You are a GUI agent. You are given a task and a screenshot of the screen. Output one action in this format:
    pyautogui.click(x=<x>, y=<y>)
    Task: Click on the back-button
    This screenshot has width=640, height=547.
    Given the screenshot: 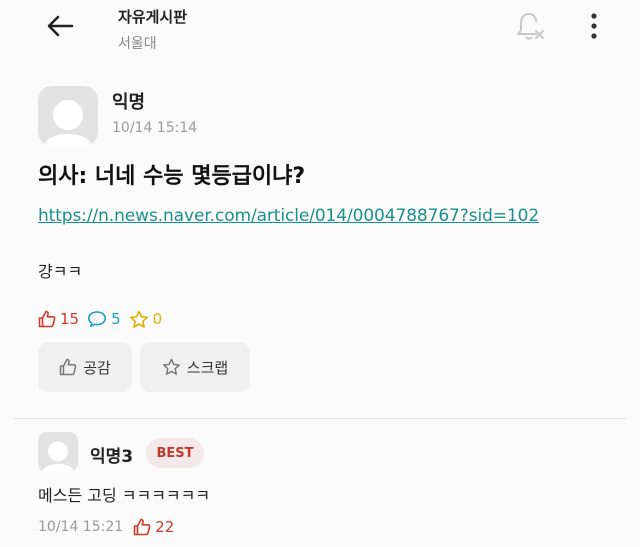 What is the action you would take?
    pyautogui.click(x=60, y=26)
    